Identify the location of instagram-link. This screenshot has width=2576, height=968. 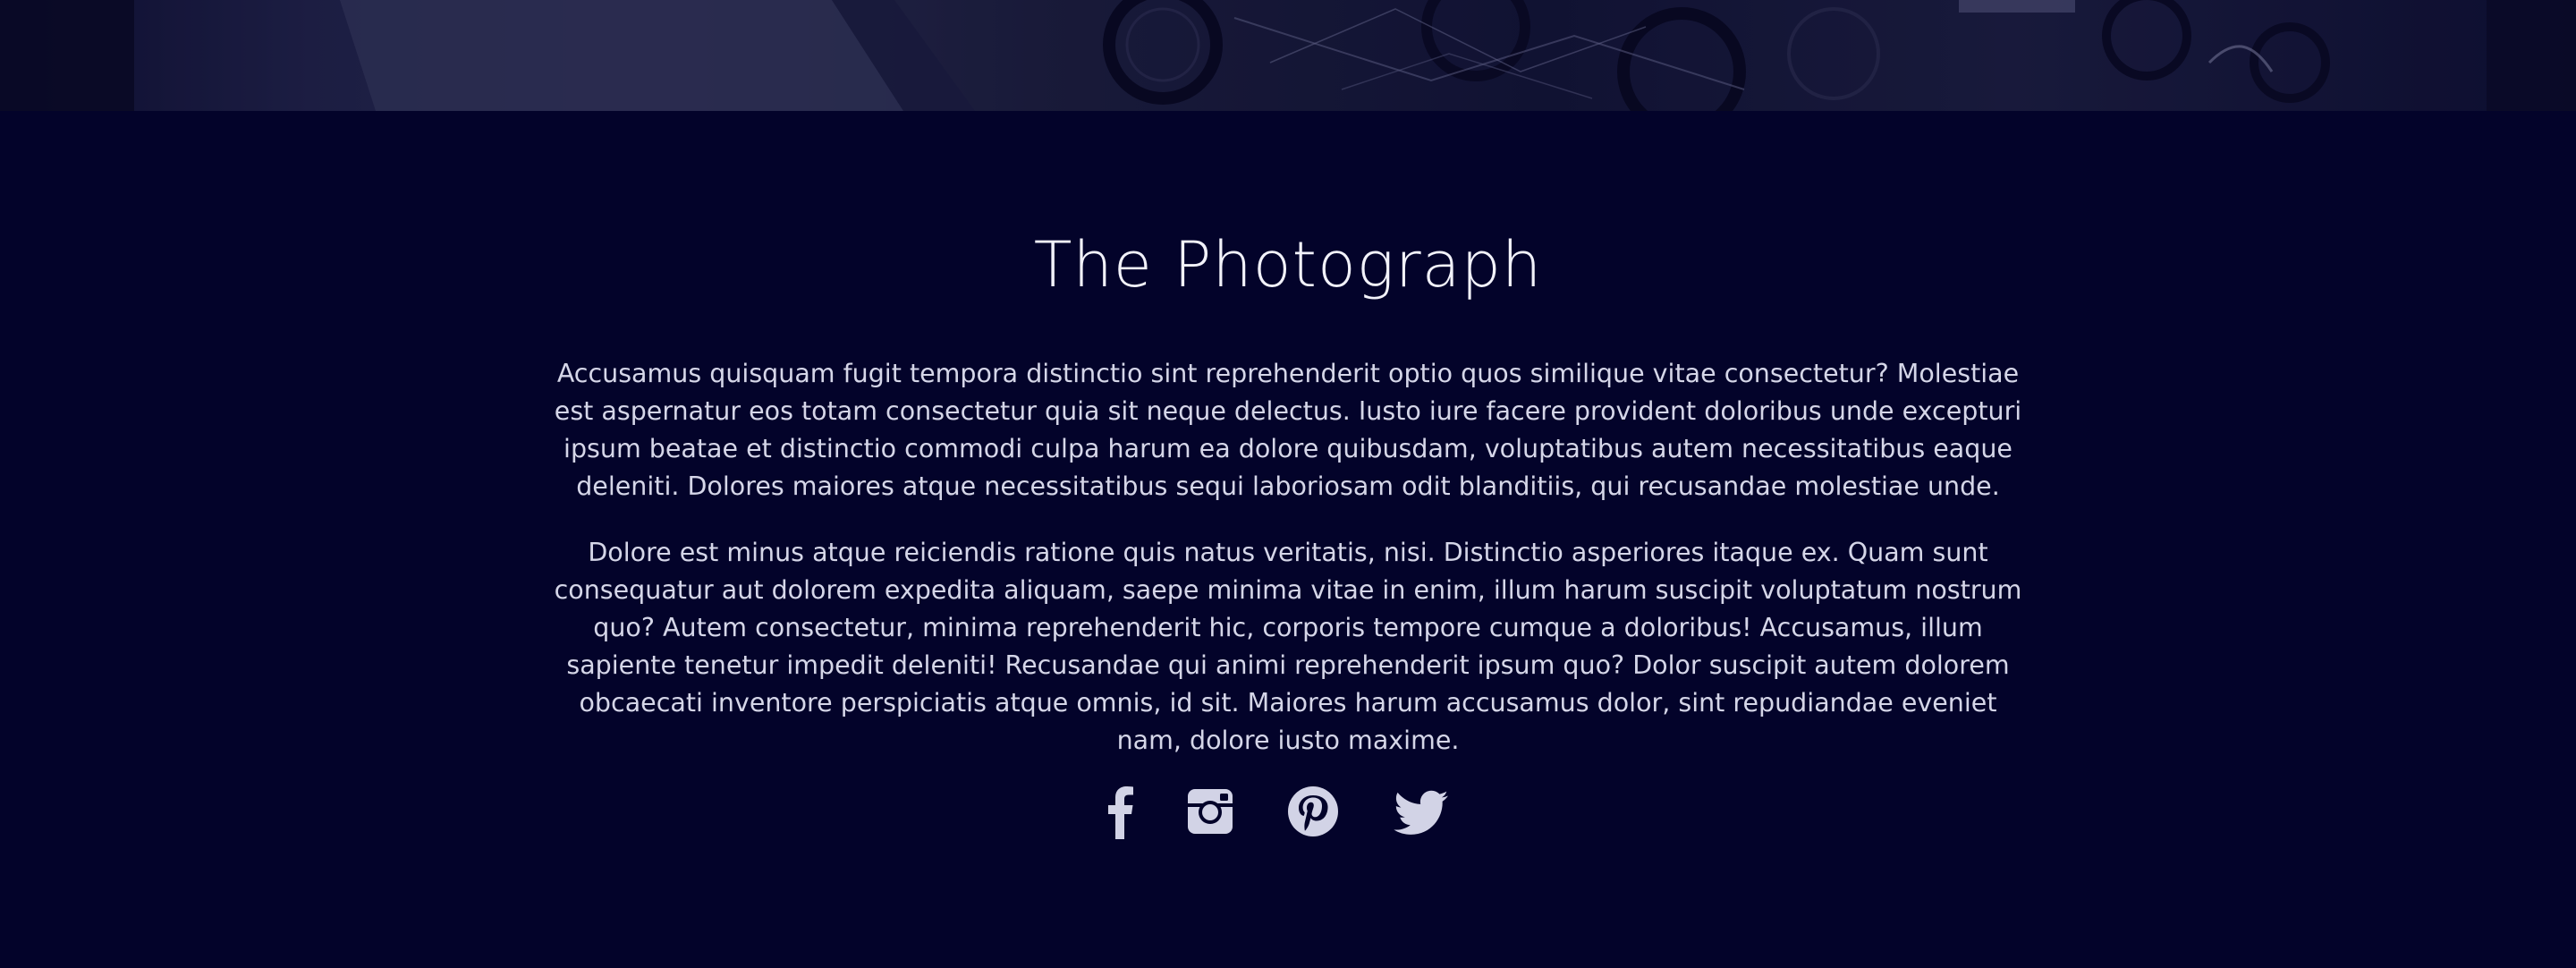
(1210, 811).